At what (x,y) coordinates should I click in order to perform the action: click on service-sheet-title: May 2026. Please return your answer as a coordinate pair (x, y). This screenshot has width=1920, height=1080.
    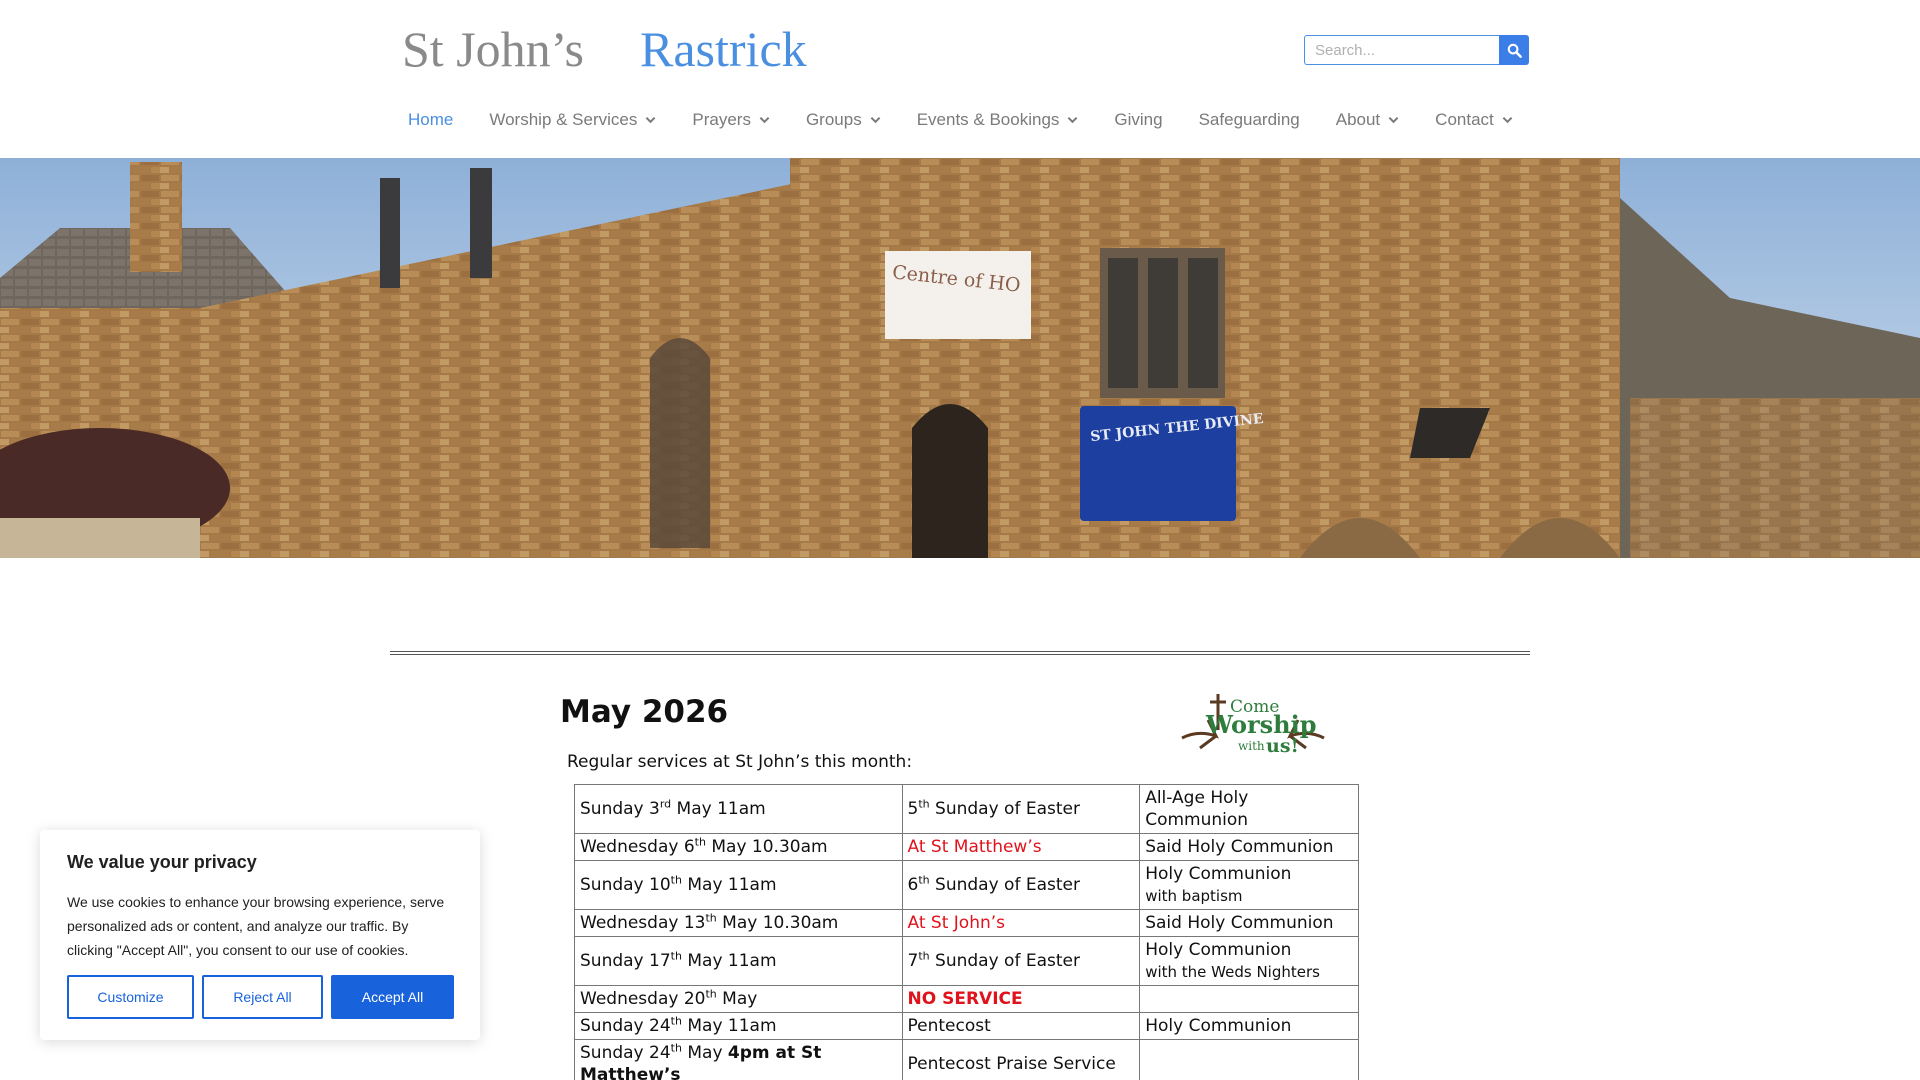
    Looking at the image, I should click on (644, 712).